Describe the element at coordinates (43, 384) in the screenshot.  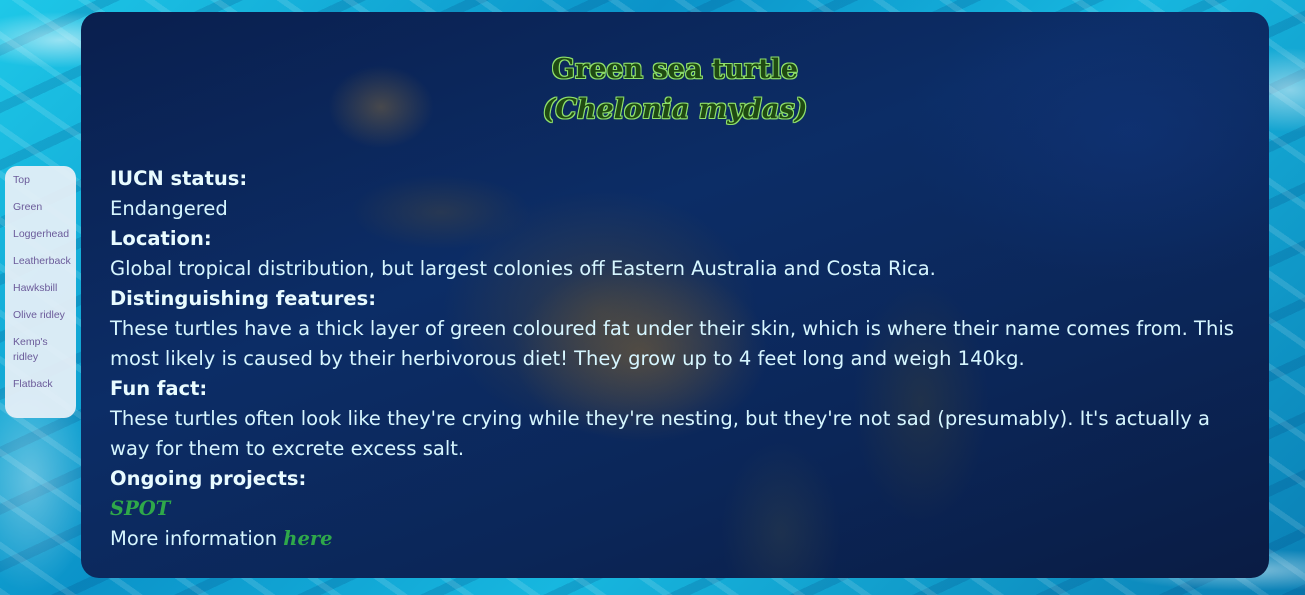
I see `nav-link-flatback: Flatback` at that location.